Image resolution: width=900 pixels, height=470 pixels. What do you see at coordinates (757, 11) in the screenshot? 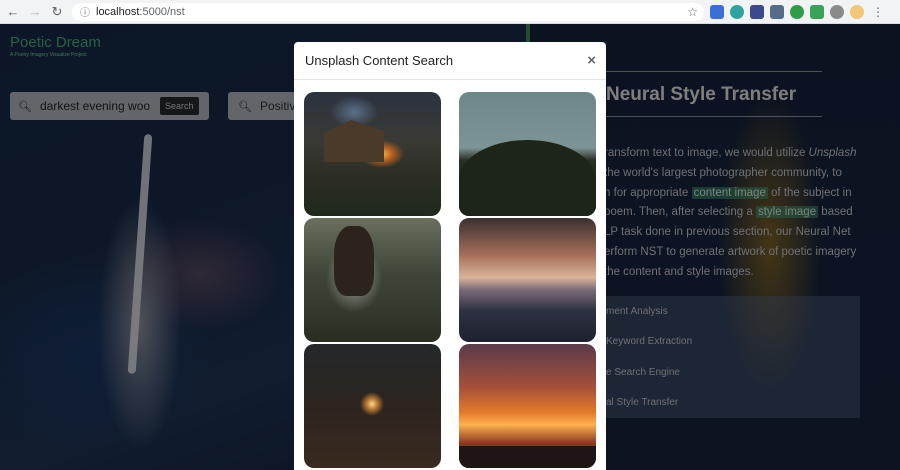
I see `graduation-extension-icon` at bounding box center [757, 11].